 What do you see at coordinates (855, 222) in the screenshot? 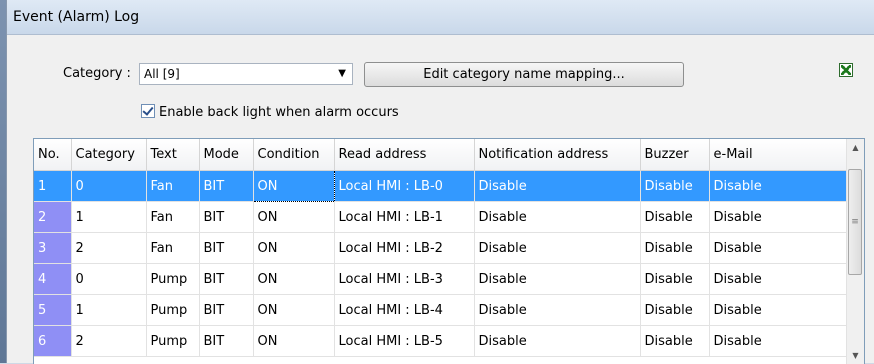
I see `scroll-thumb: ≡` at bounding box center [855, 222].